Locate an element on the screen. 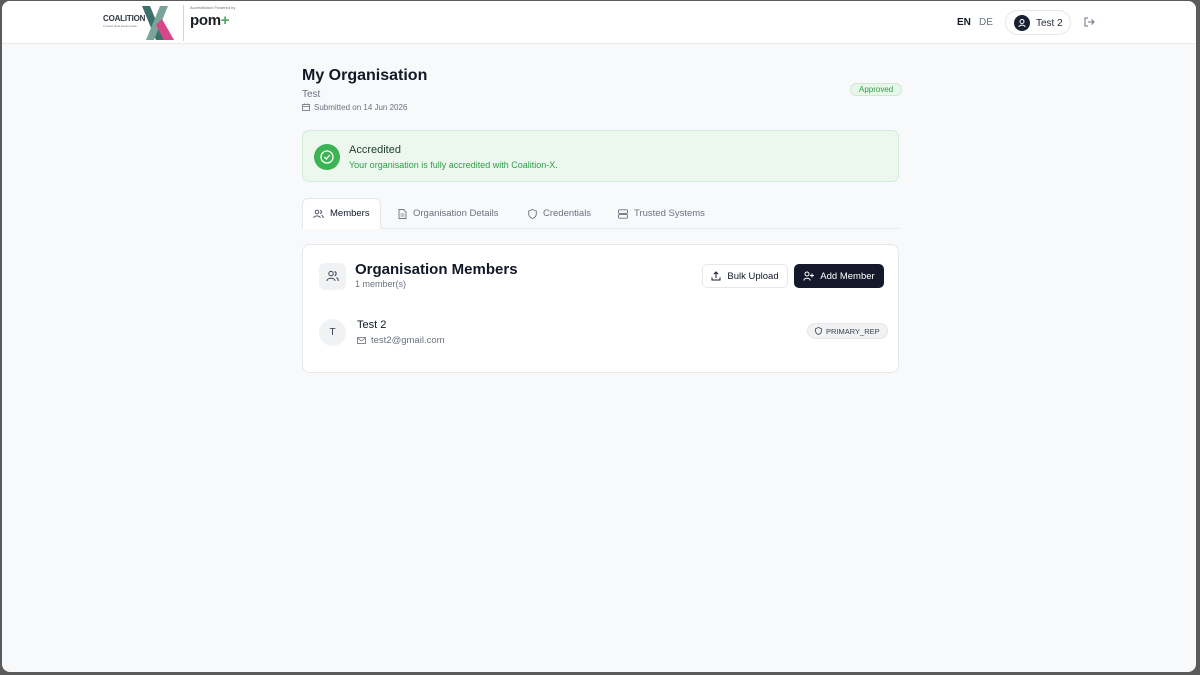 The width and height of the screenshot is (1200, 675). mail-icon is located at coordinates (361, 340).